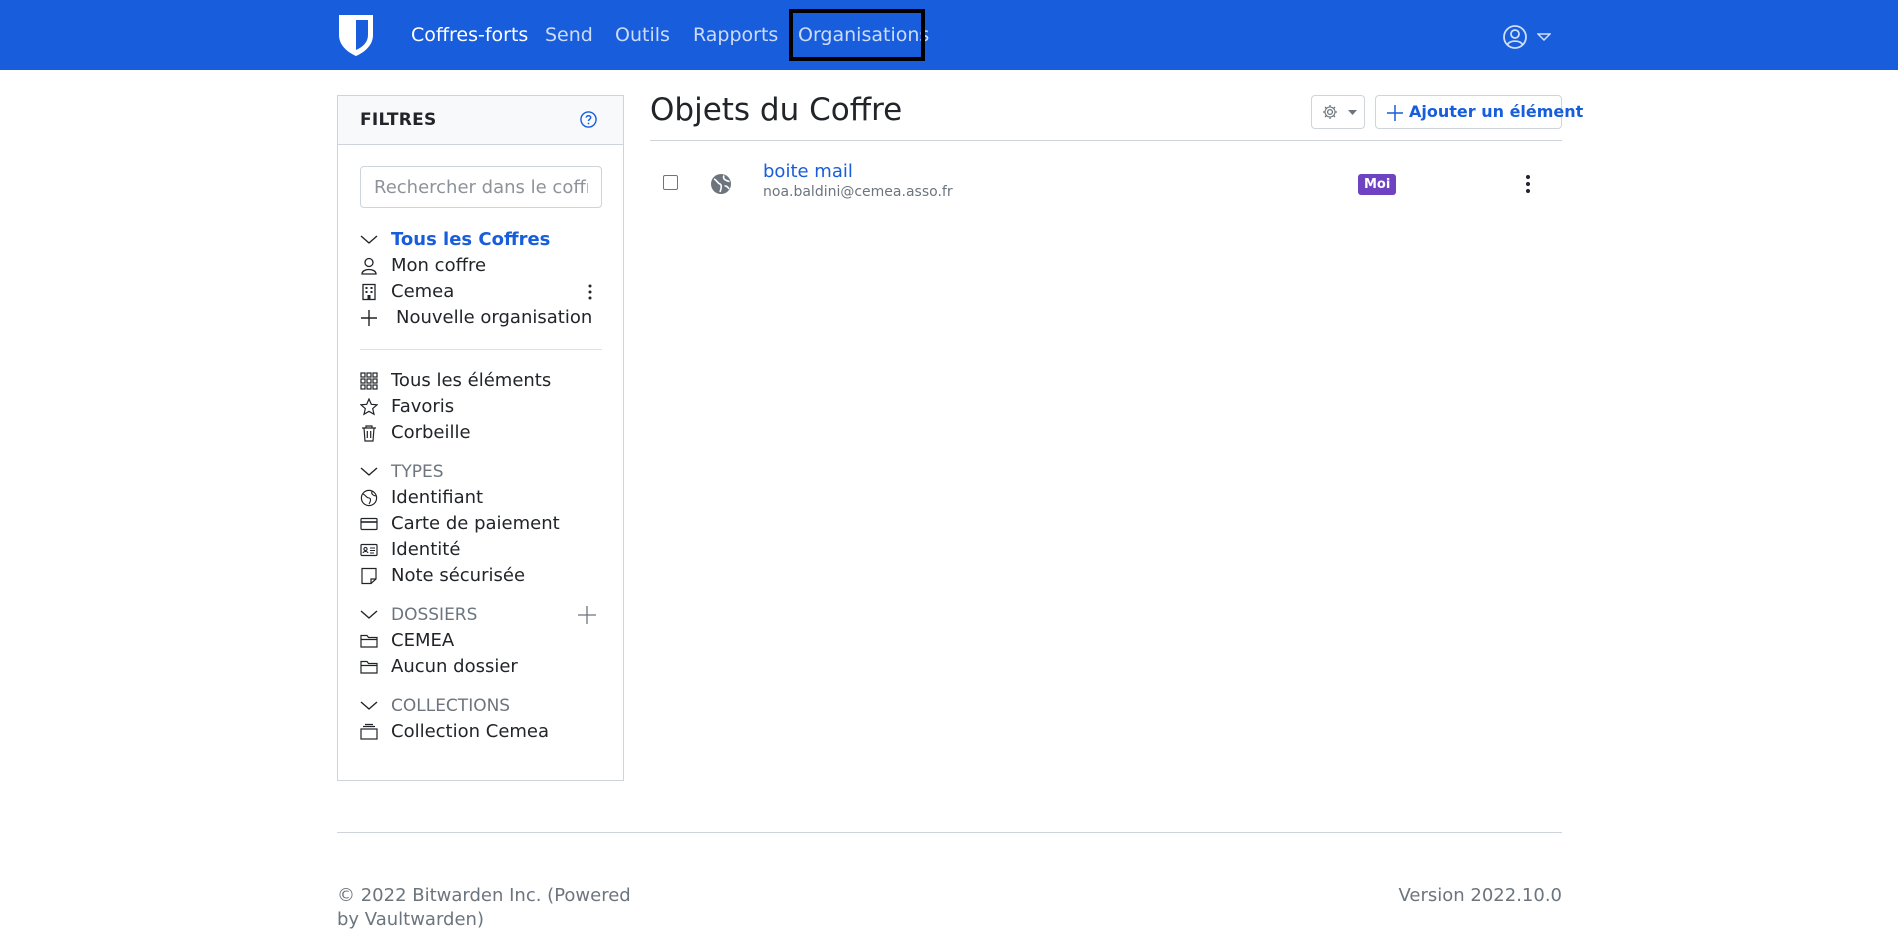 The image size is (1898, 932). I want to click on filters-title: FILTRES, so click(398, 120).